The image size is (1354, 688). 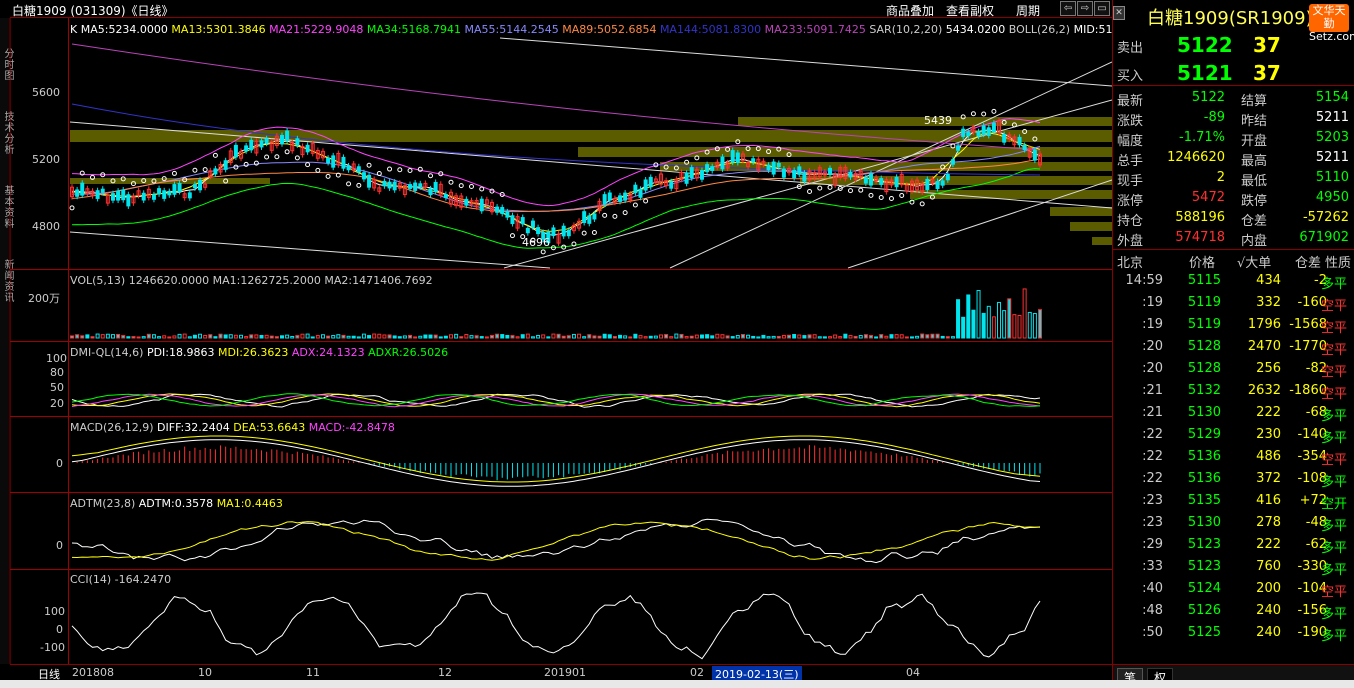 I want to click on dmi-tick-20: 20, so click(x=57, y=403).